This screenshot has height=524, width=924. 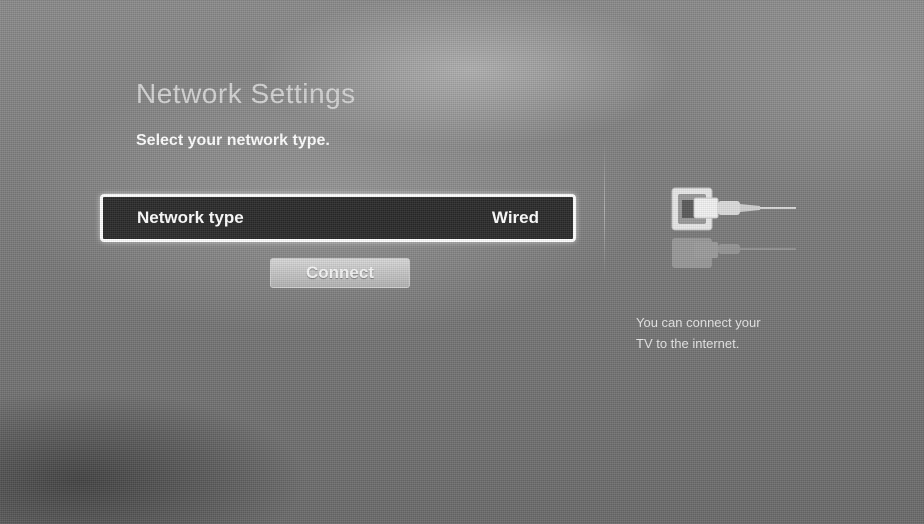 I want to click on help-text: You can connect your TV to the internet., so click(x=736, y=333).